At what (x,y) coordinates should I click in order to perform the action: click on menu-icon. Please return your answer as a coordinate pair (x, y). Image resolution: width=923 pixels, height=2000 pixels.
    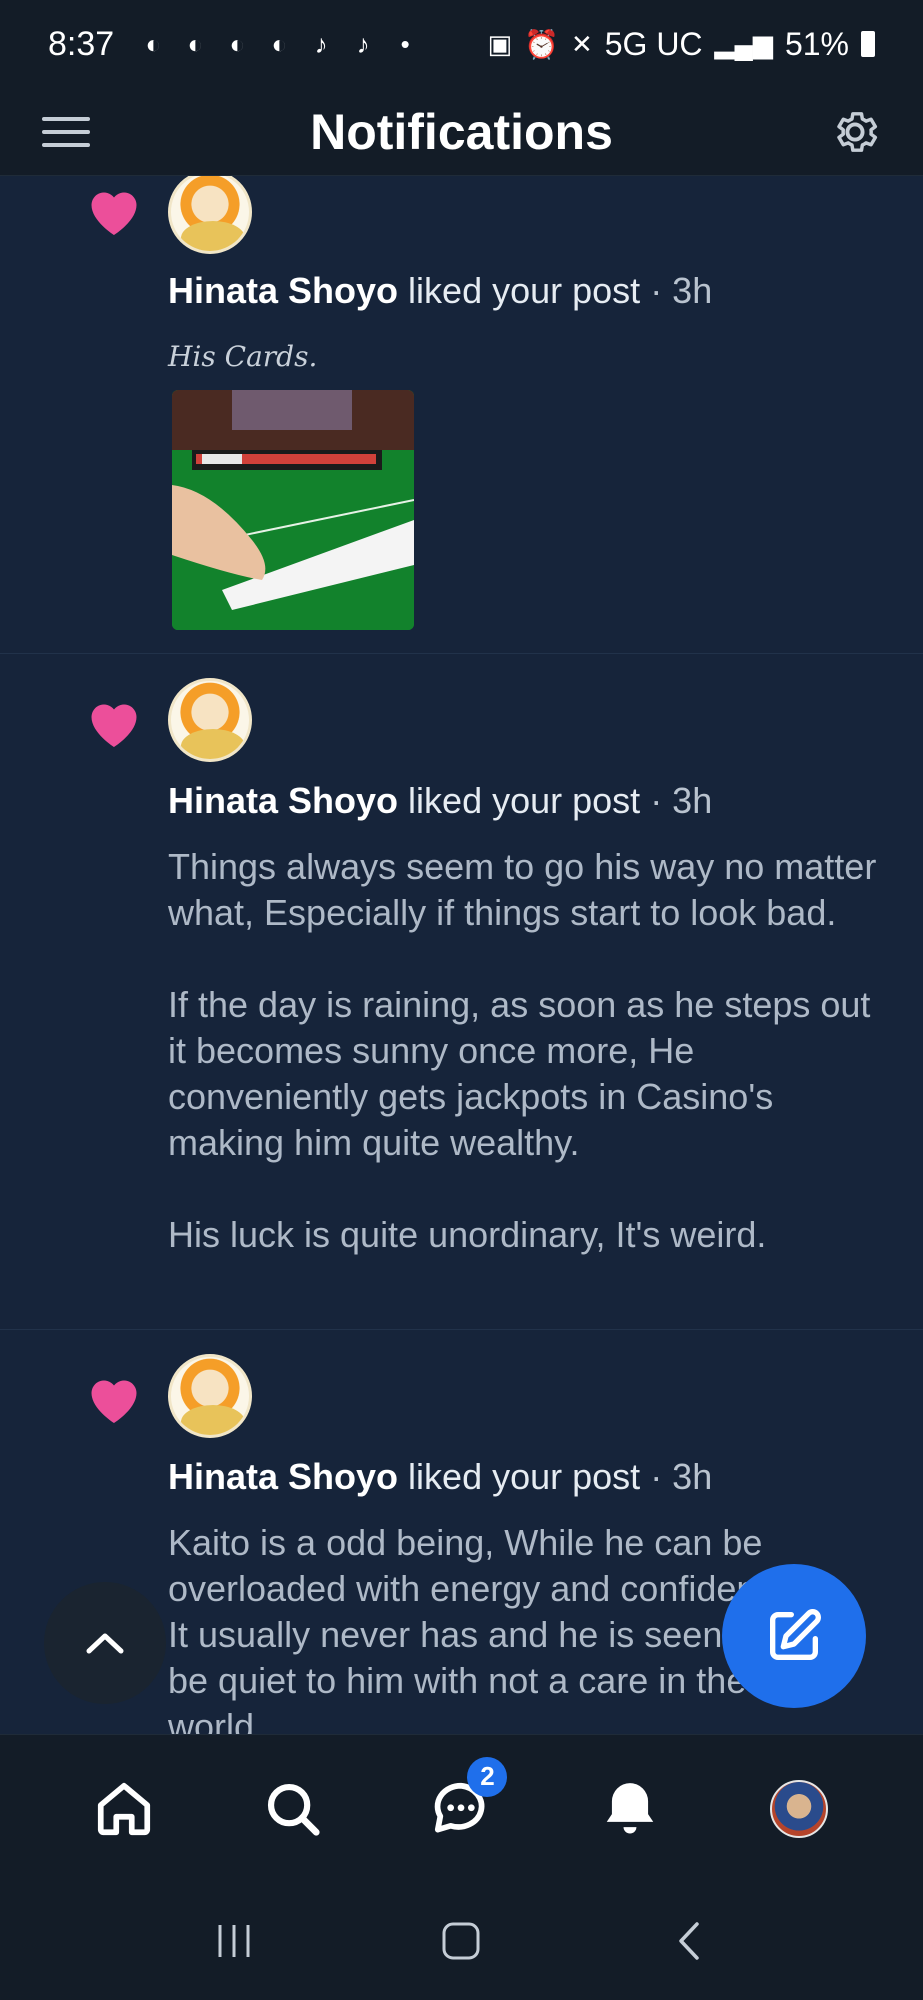
    Looking at the image, I should click on (66, 119).